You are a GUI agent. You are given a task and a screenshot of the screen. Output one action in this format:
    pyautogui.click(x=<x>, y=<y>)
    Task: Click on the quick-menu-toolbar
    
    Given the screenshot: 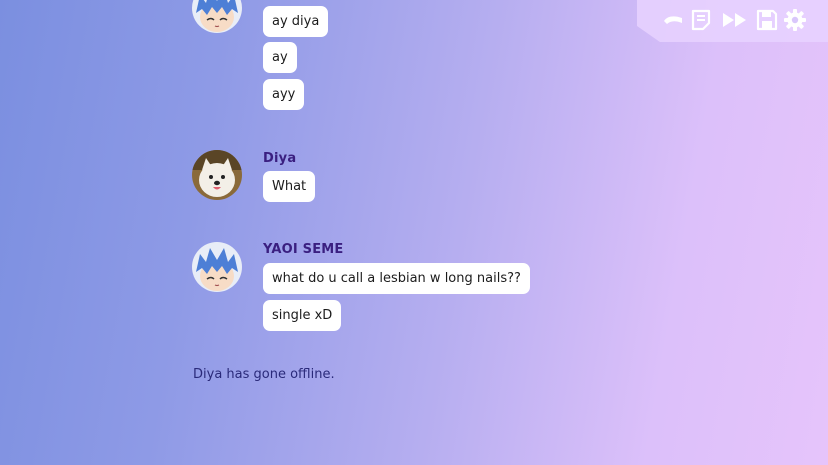 What is the action you would take?
    pyautogui.click(x=732, y=21)
    